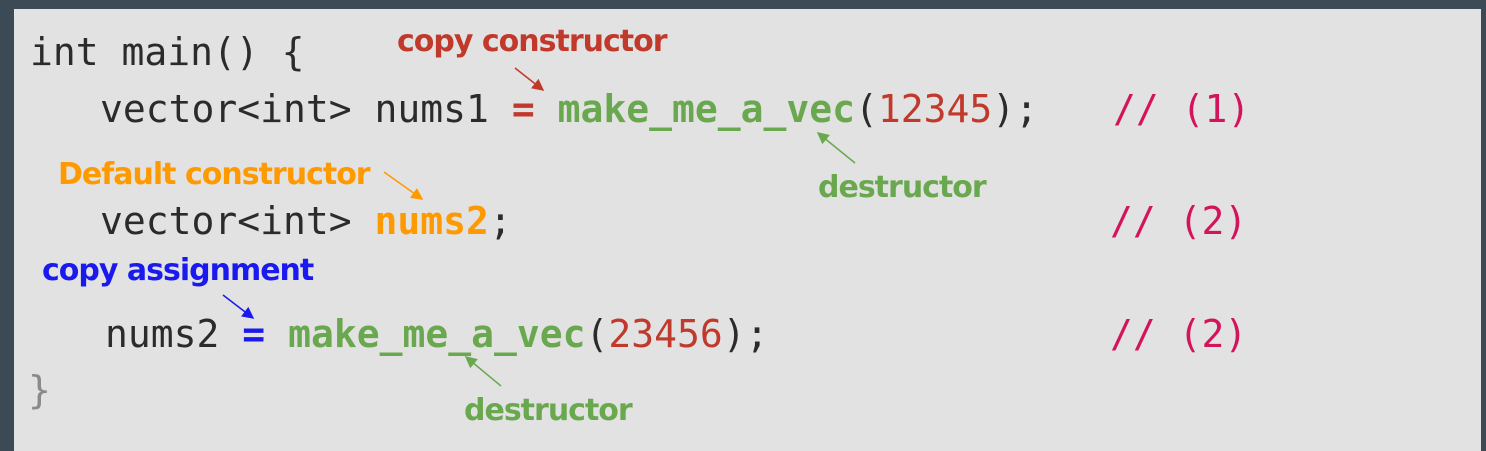 Image resolution: width=1486 pixels, height=451 pixels. What do you see at coordinates (403, 185) in the screenshot?
I see `arrow-default-constructor` at bounding box center [403, 185].